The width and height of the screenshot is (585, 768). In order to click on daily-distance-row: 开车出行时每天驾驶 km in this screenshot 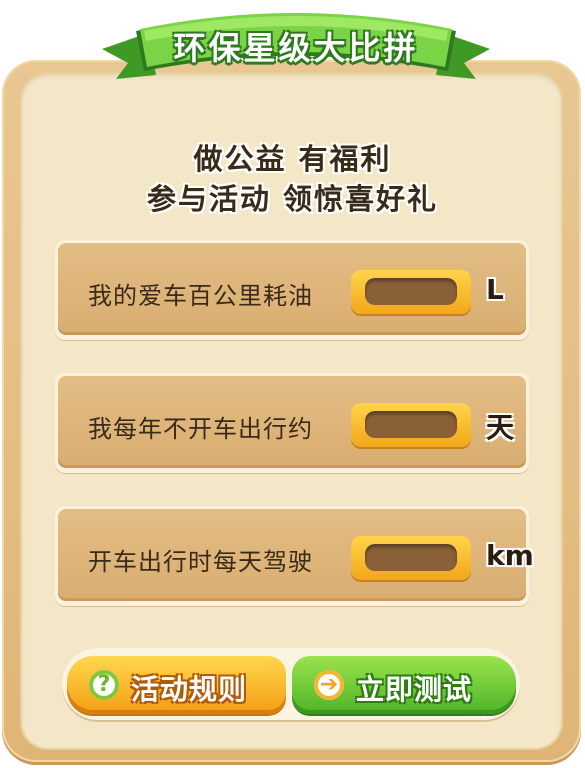, I will do `click(294, 556)`.